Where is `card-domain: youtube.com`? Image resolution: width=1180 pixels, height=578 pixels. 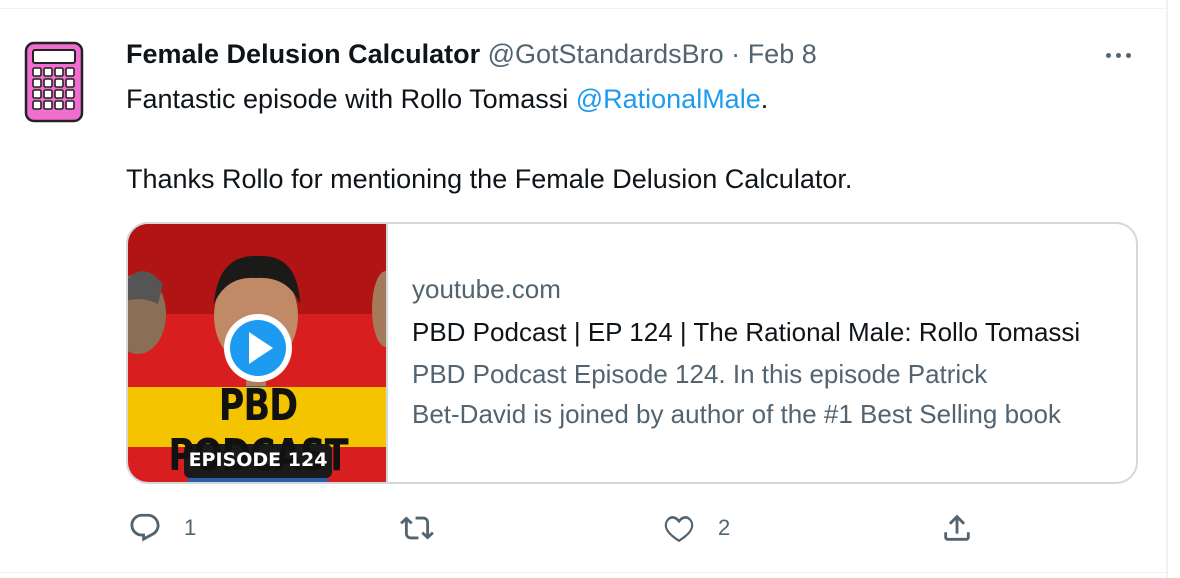
card-domain: youtube.com is located at coordinates (486, 289).